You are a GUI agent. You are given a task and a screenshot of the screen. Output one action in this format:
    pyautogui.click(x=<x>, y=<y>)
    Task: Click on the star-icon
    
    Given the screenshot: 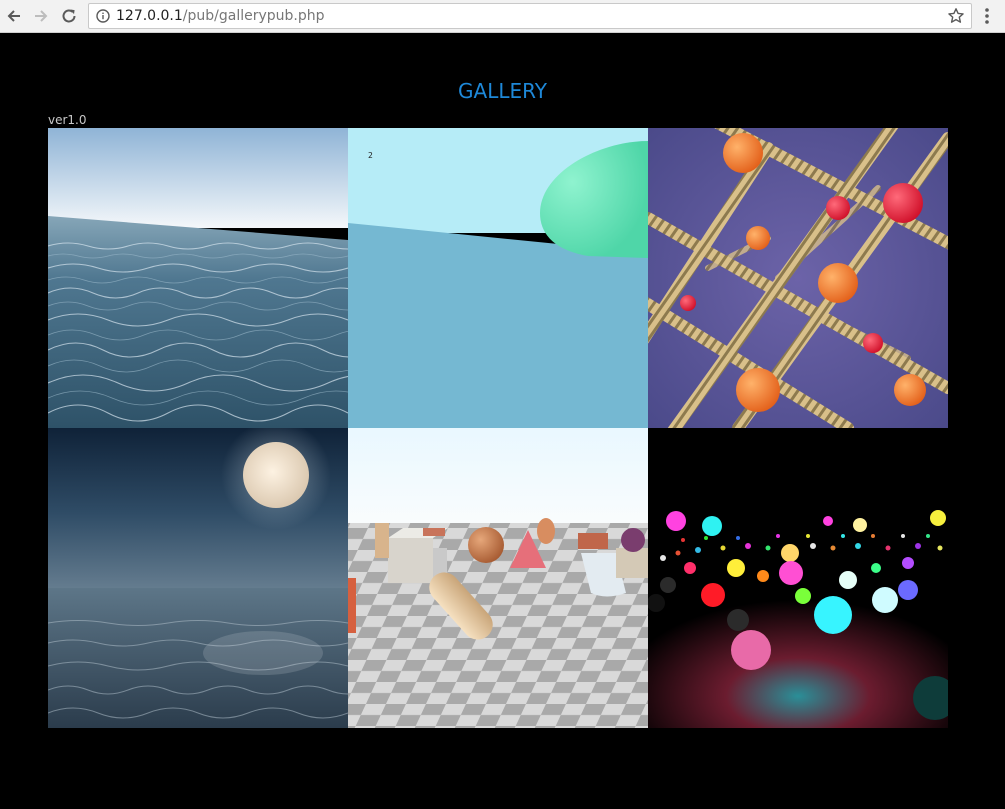 What is the action you would take?
    pyautogui.click(x=956, y=16)
    